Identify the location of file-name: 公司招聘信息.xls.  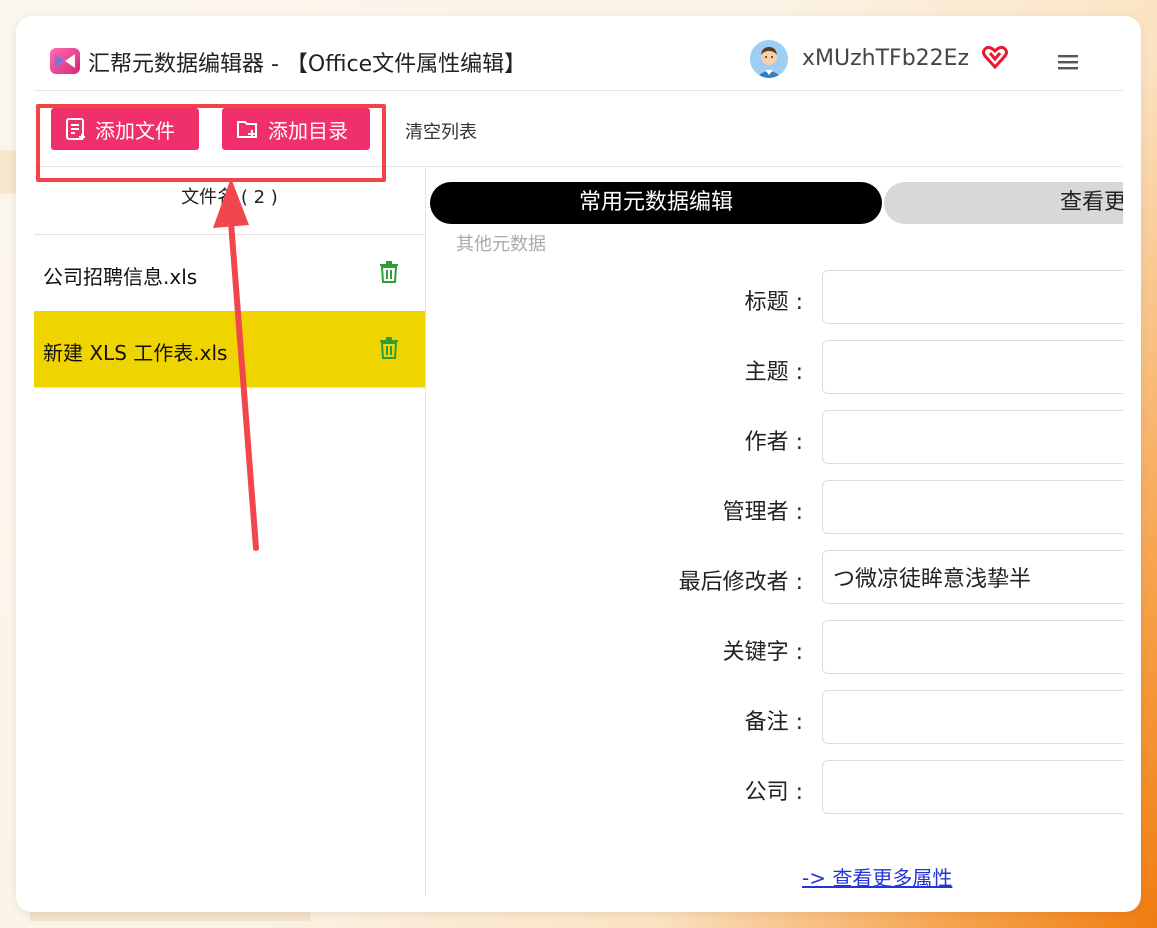
(120, 277).